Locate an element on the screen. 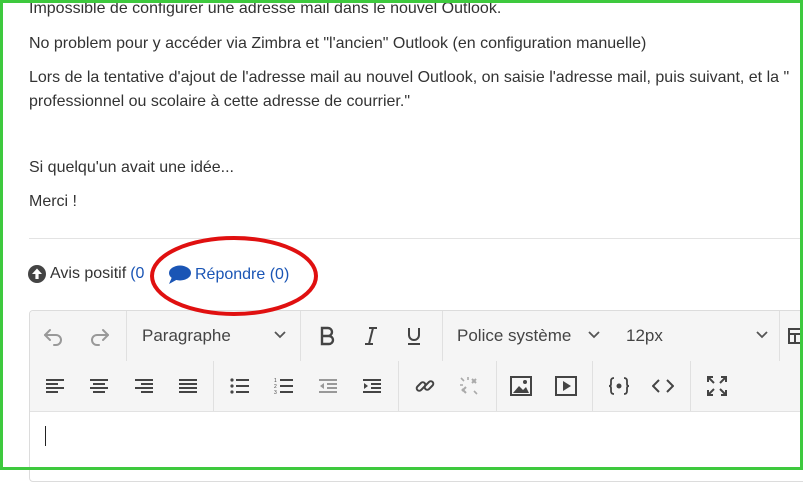 The height and width of the screenshot is (482, 803). align-right-icon is located at coordinates (144, 386).